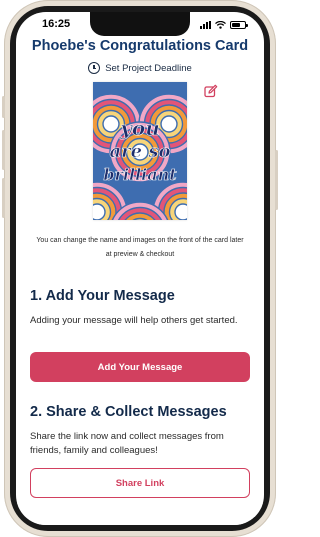 The width and height of the screenshot is (320, 537). I want to click on battery-level, so click(236, 25).